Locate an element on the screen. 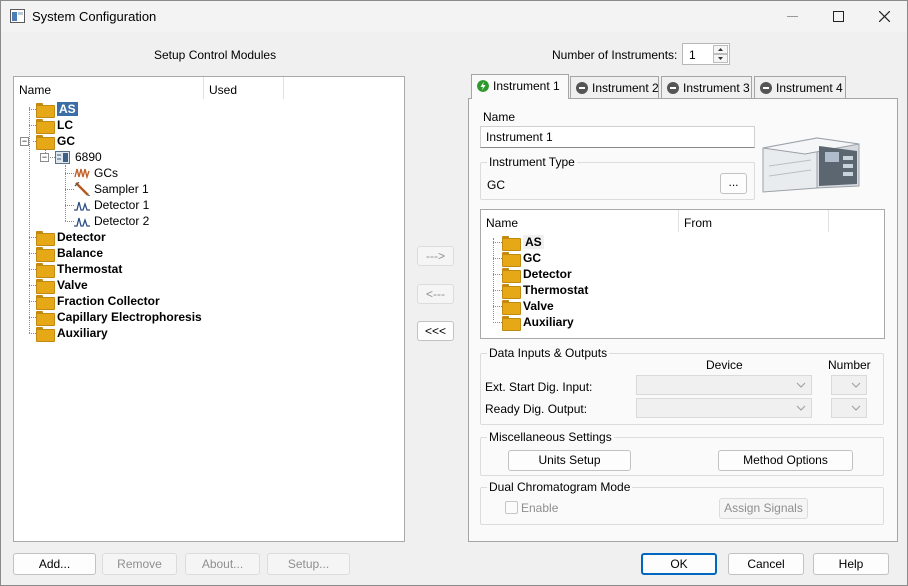 The image size is (908, 586). tree-item-sampler-1: Sampler 1 is located at coordinates (111, 189).